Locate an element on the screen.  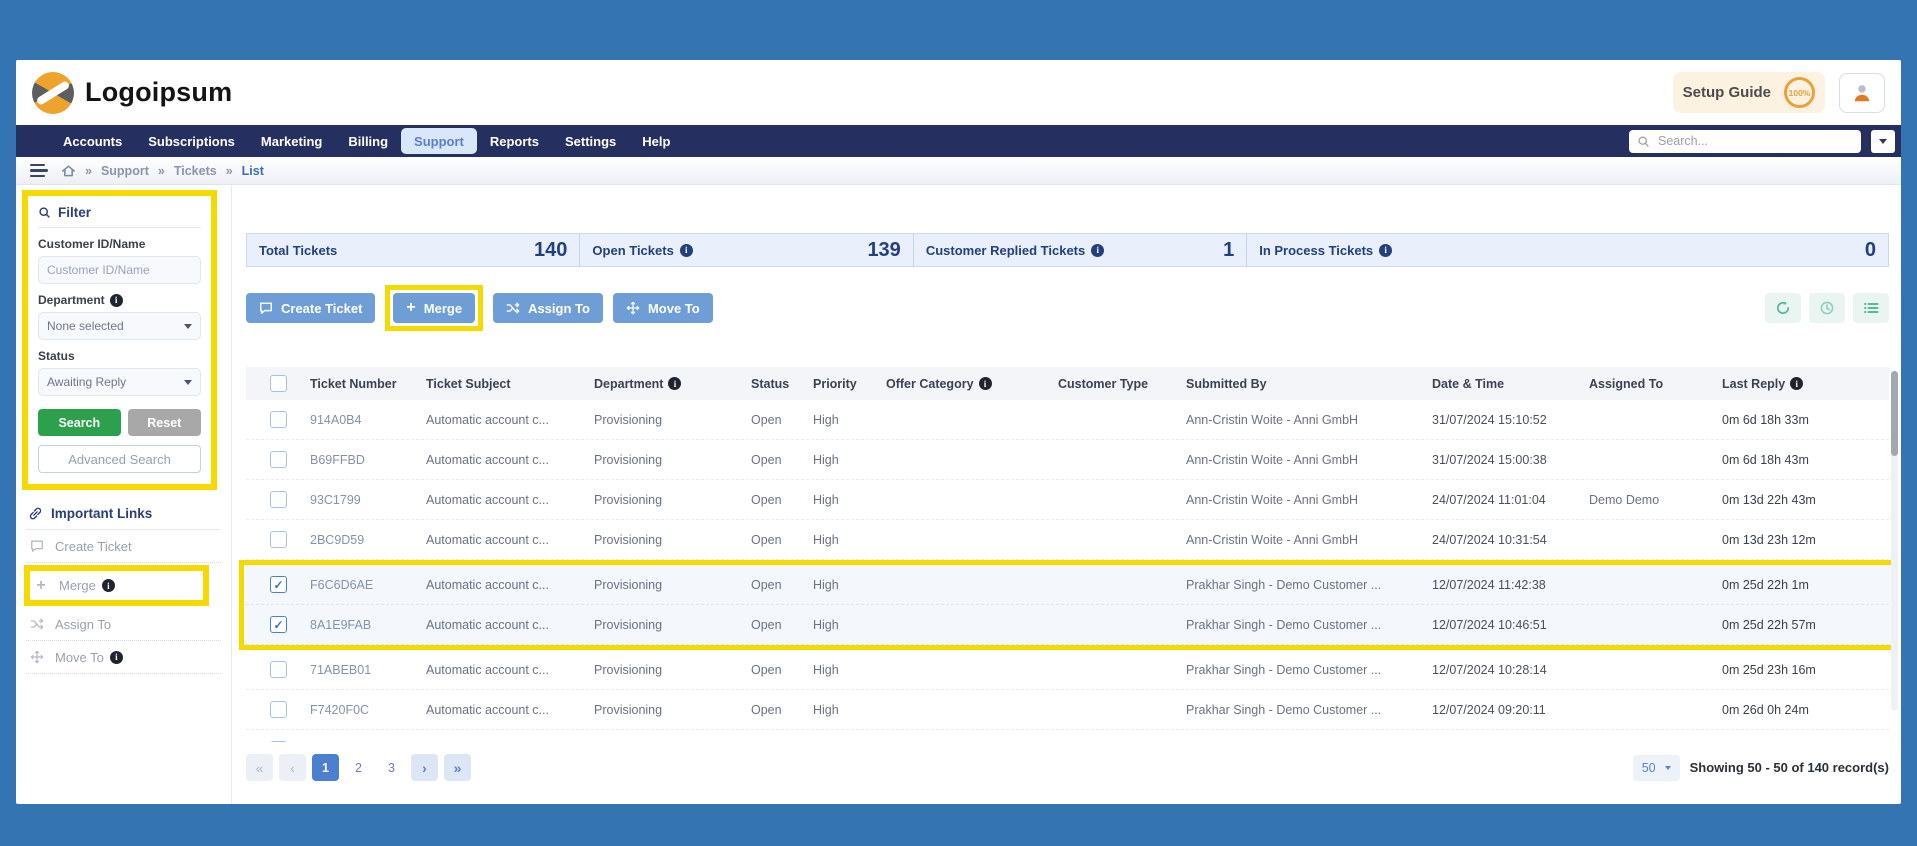
customer-id-input is located at coordinates (119, 270).